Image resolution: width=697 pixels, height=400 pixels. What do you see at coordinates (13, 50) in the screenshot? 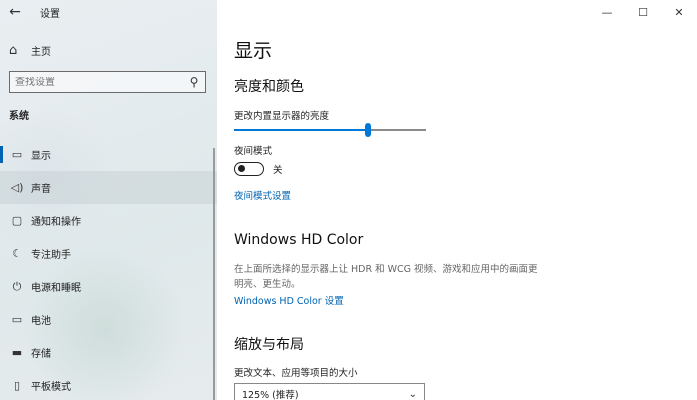
I see `home-icon: ⌂` at bounding box center [13, 50].